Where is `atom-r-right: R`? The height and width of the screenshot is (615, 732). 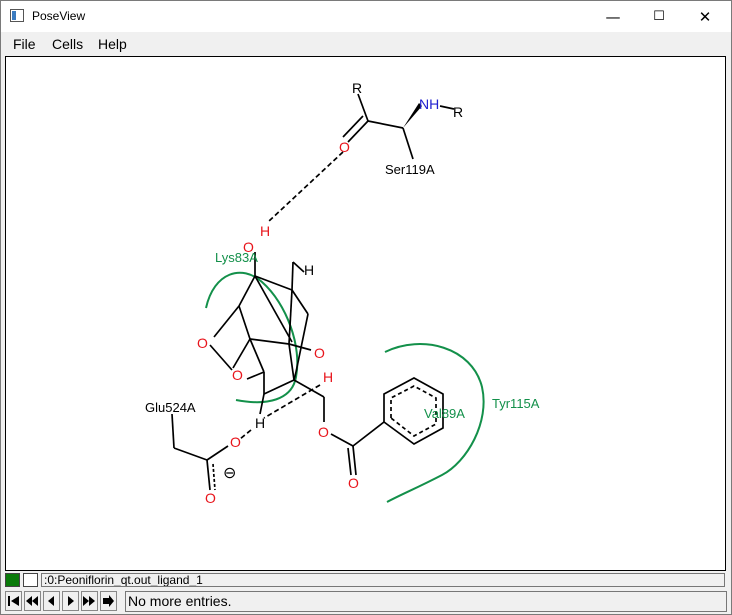
atom-r-right: R is located at coordinates (458, 112).